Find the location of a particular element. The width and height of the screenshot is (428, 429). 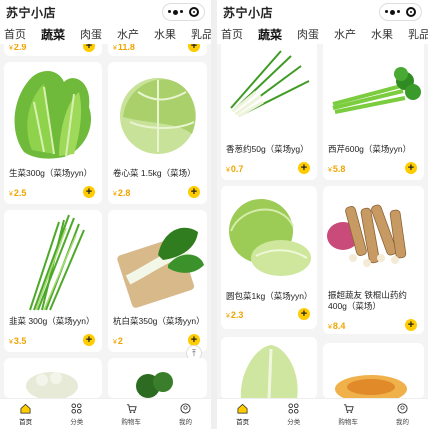

product-card: 振超蔬友 铁棍山药约400g（菜场） ¥8.4 + is located at coordinates (373, 260).